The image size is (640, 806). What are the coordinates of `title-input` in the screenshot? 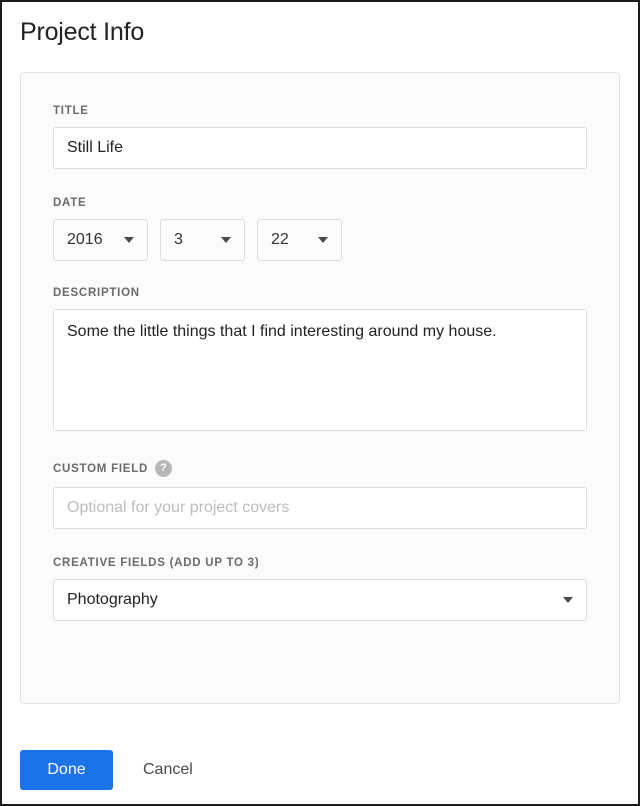 It's located at (320, 148).